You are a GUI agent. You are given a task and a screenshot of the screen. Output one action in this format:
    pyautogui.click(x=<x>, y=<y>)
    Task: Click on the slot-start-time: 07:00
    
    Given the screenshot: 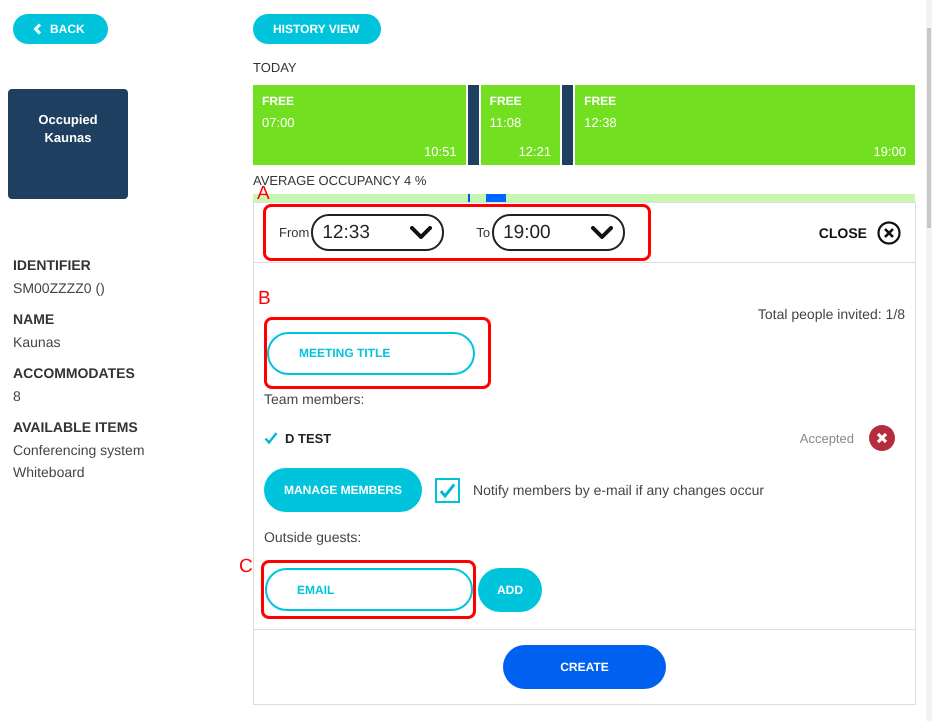 What is the action you would take?
    pyautogui.click(x=279, y=122)
    